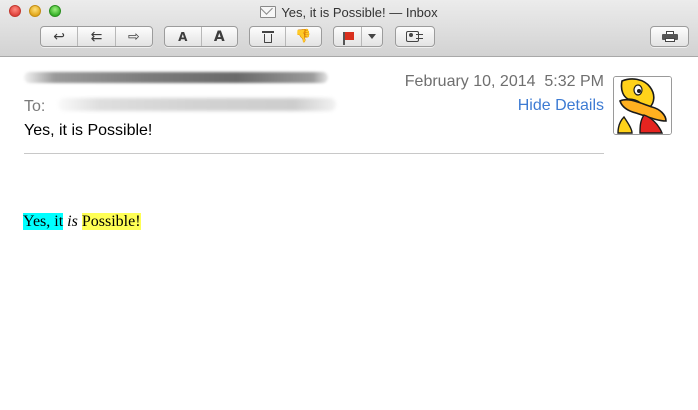  I want to click on message-body: Yes, it is Possible!, so click(82, 222).